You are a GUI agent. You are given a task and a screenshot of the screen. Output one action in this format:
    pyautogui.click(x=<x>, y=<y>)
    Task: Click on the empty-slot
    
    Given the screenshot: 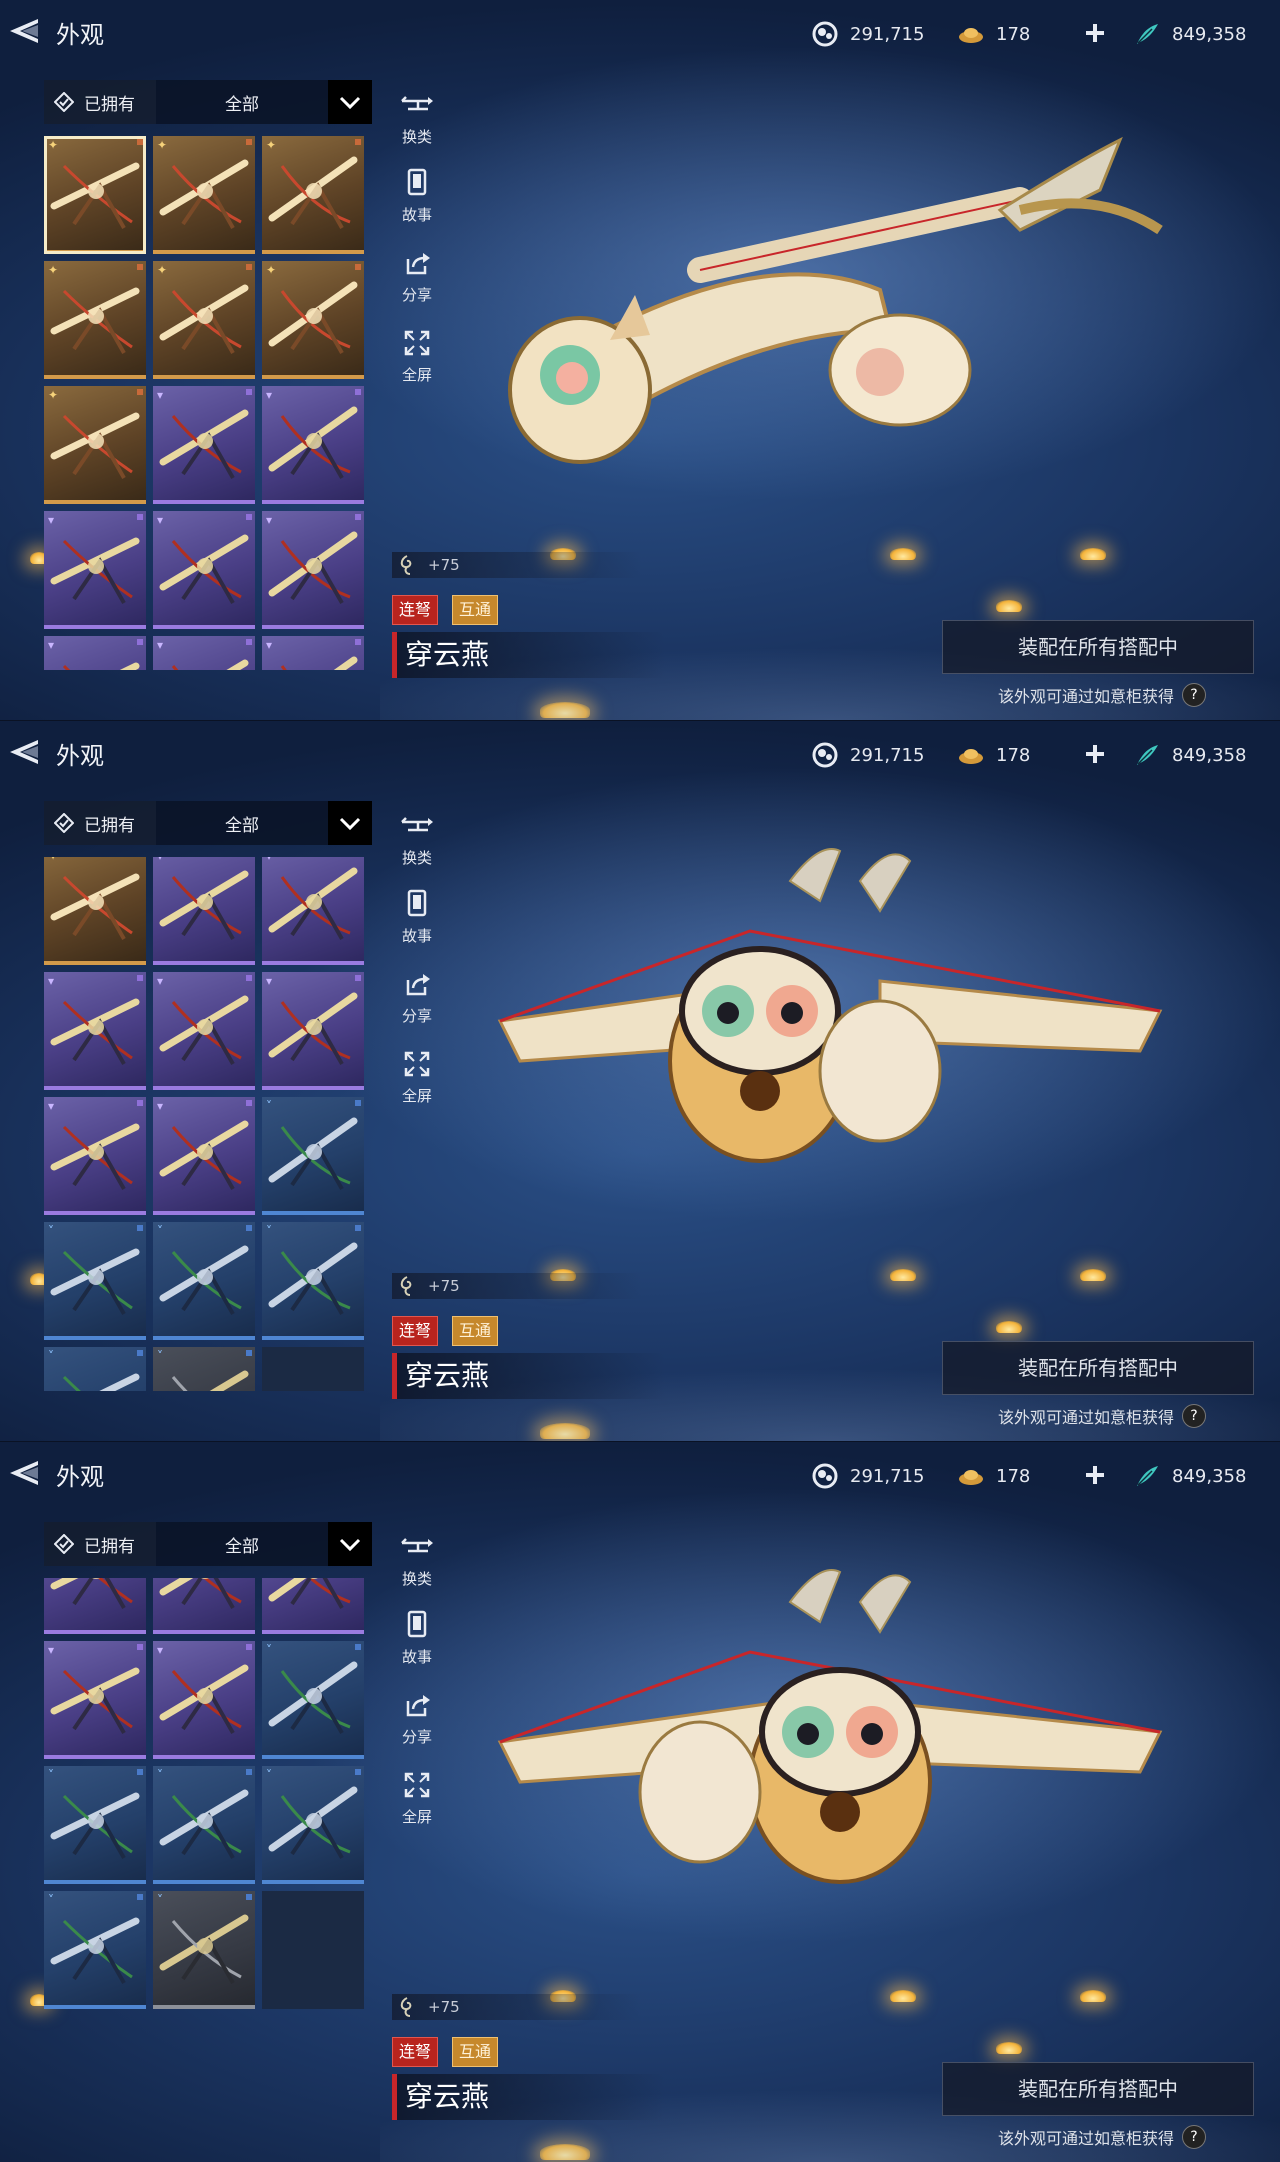 What is the action you would take?
    pyautogui.click(x=313, y=1369)
    